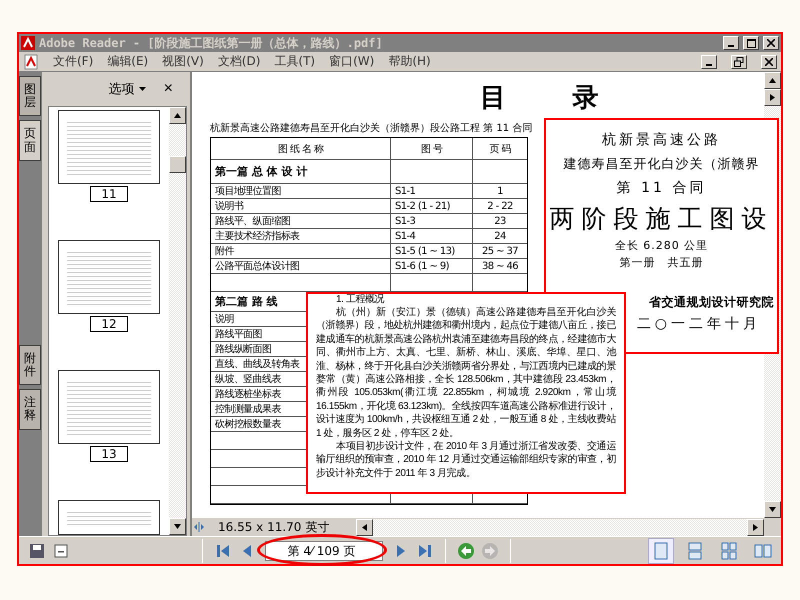 This screenshot has width=800, height=600. I want to click on page-size-label: 16.55 x 11.70 英寸, so click(273, 527).